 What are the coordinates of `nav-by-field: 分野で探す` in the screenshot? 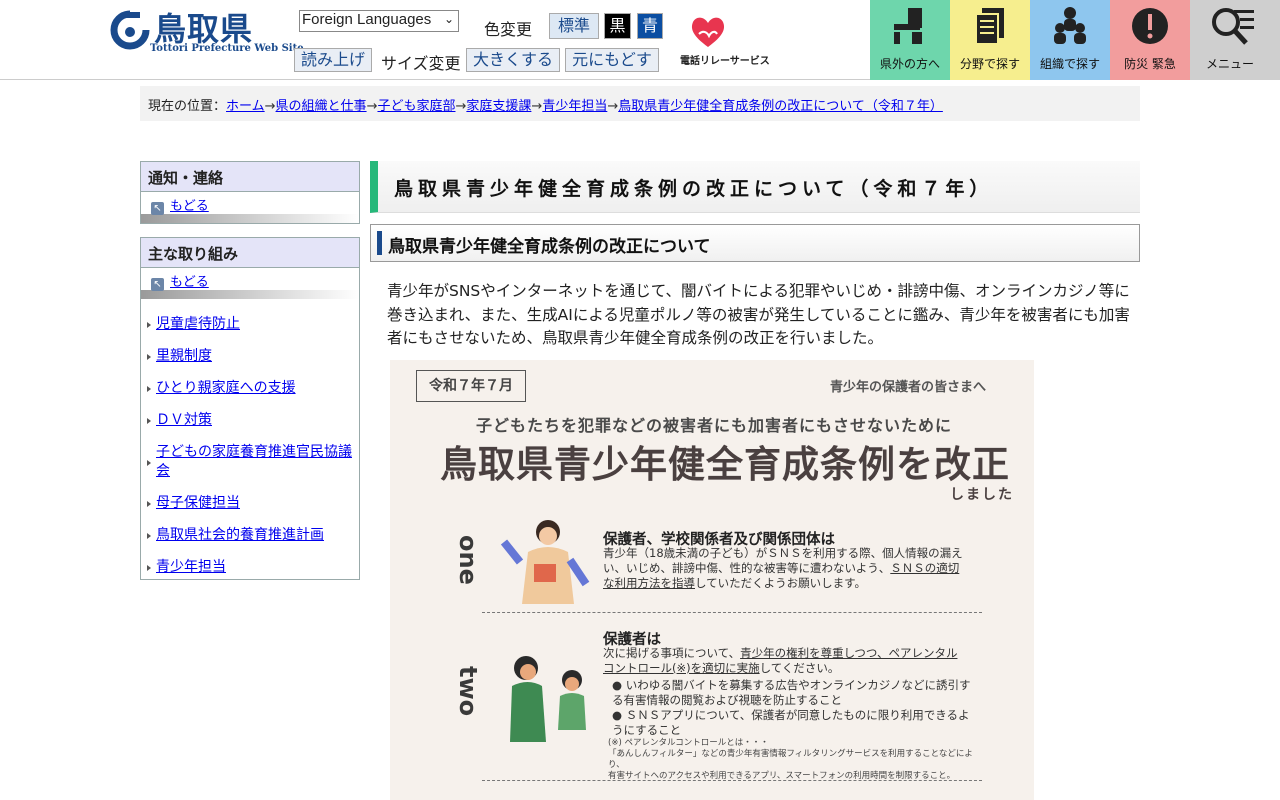 It's located at (990, 40).